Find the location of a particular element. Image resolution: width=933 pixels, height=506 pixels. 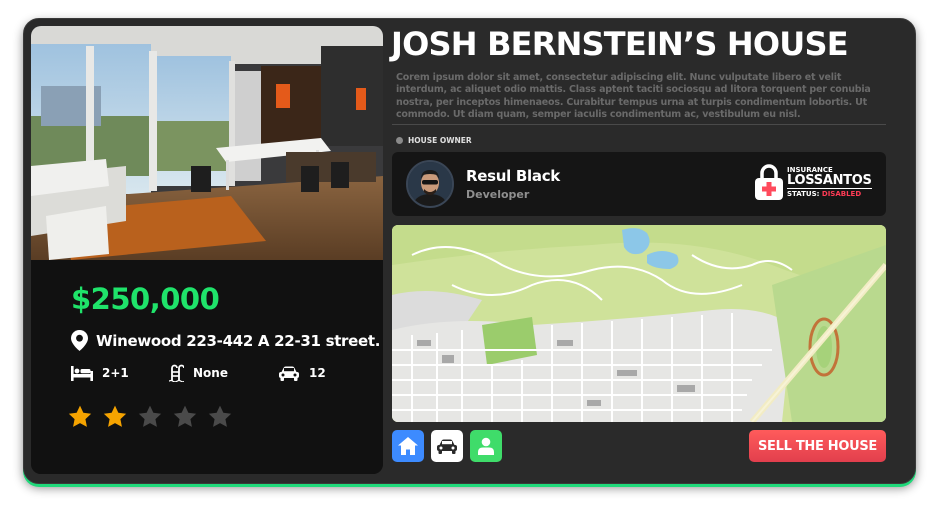

insurance-status-label: STATUS: is located at coordinates (803, 194).